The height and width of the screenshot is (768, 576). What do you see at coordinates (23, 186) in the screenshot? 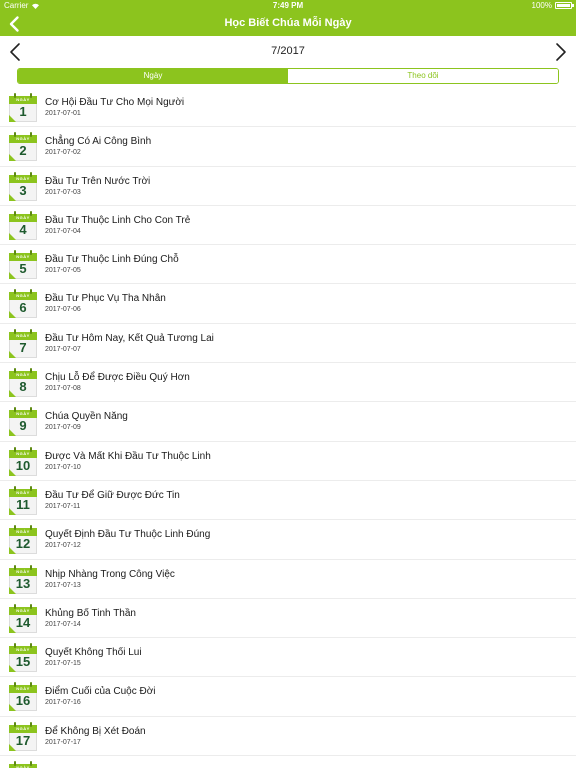
I see `calendar-icon: NGÀY 3` at bounding box center [23, 186].